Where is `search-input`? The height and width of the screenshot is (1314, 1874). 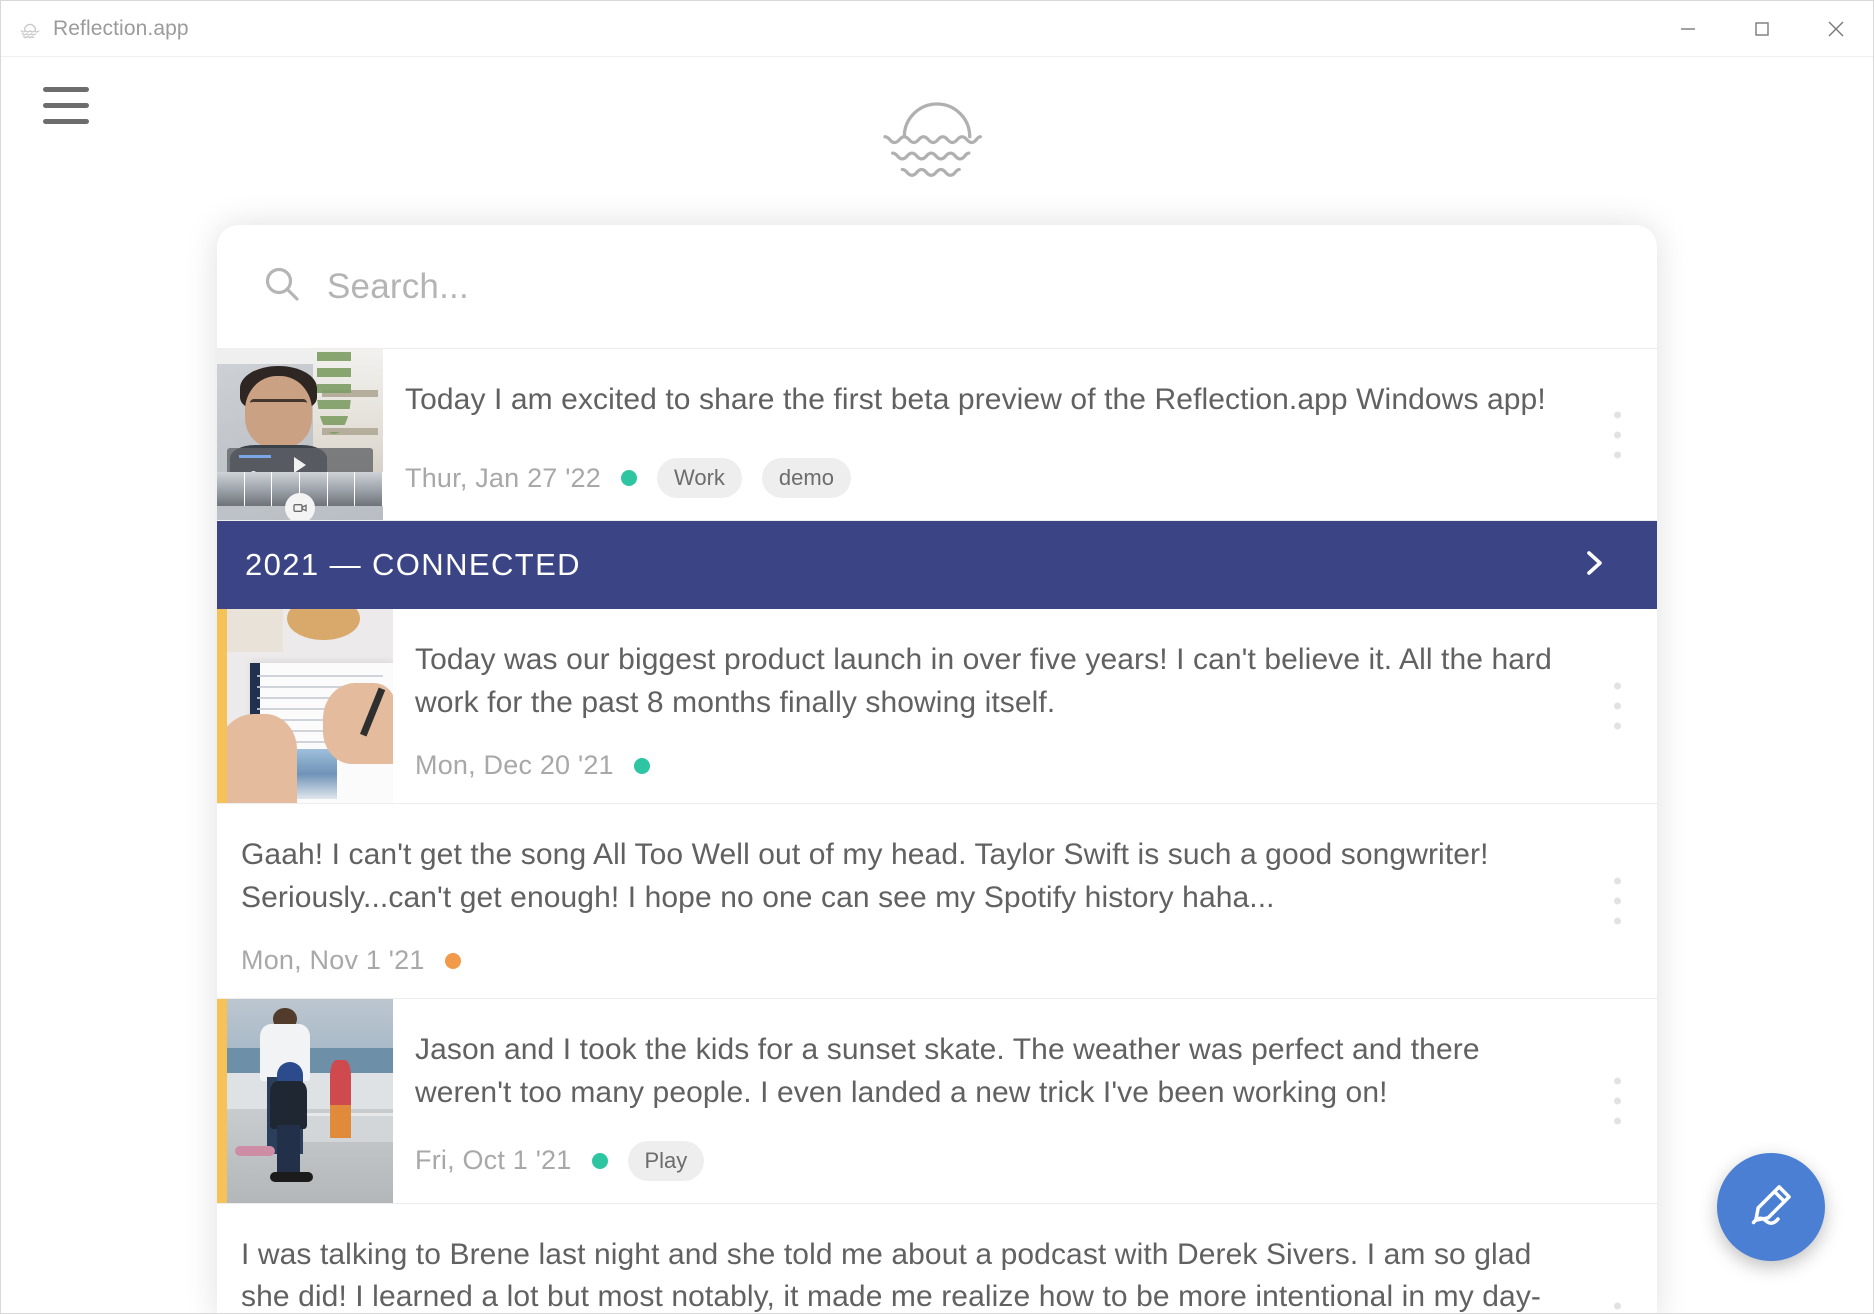
search-input is located at coordinates (970, 286).